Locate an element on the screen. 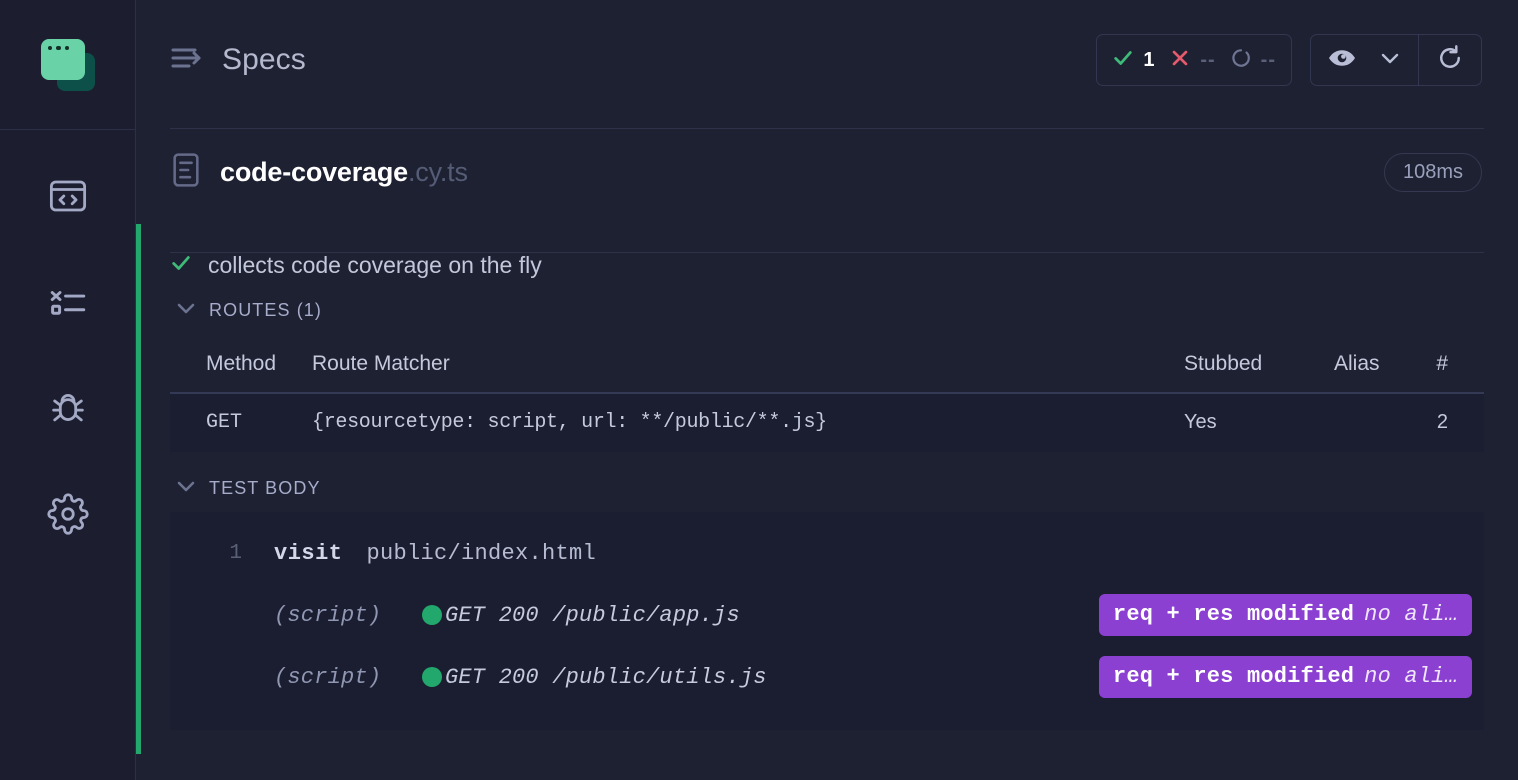 The image size is (1518, 780). settings-gear-icon is located at coordinates (67, 514).